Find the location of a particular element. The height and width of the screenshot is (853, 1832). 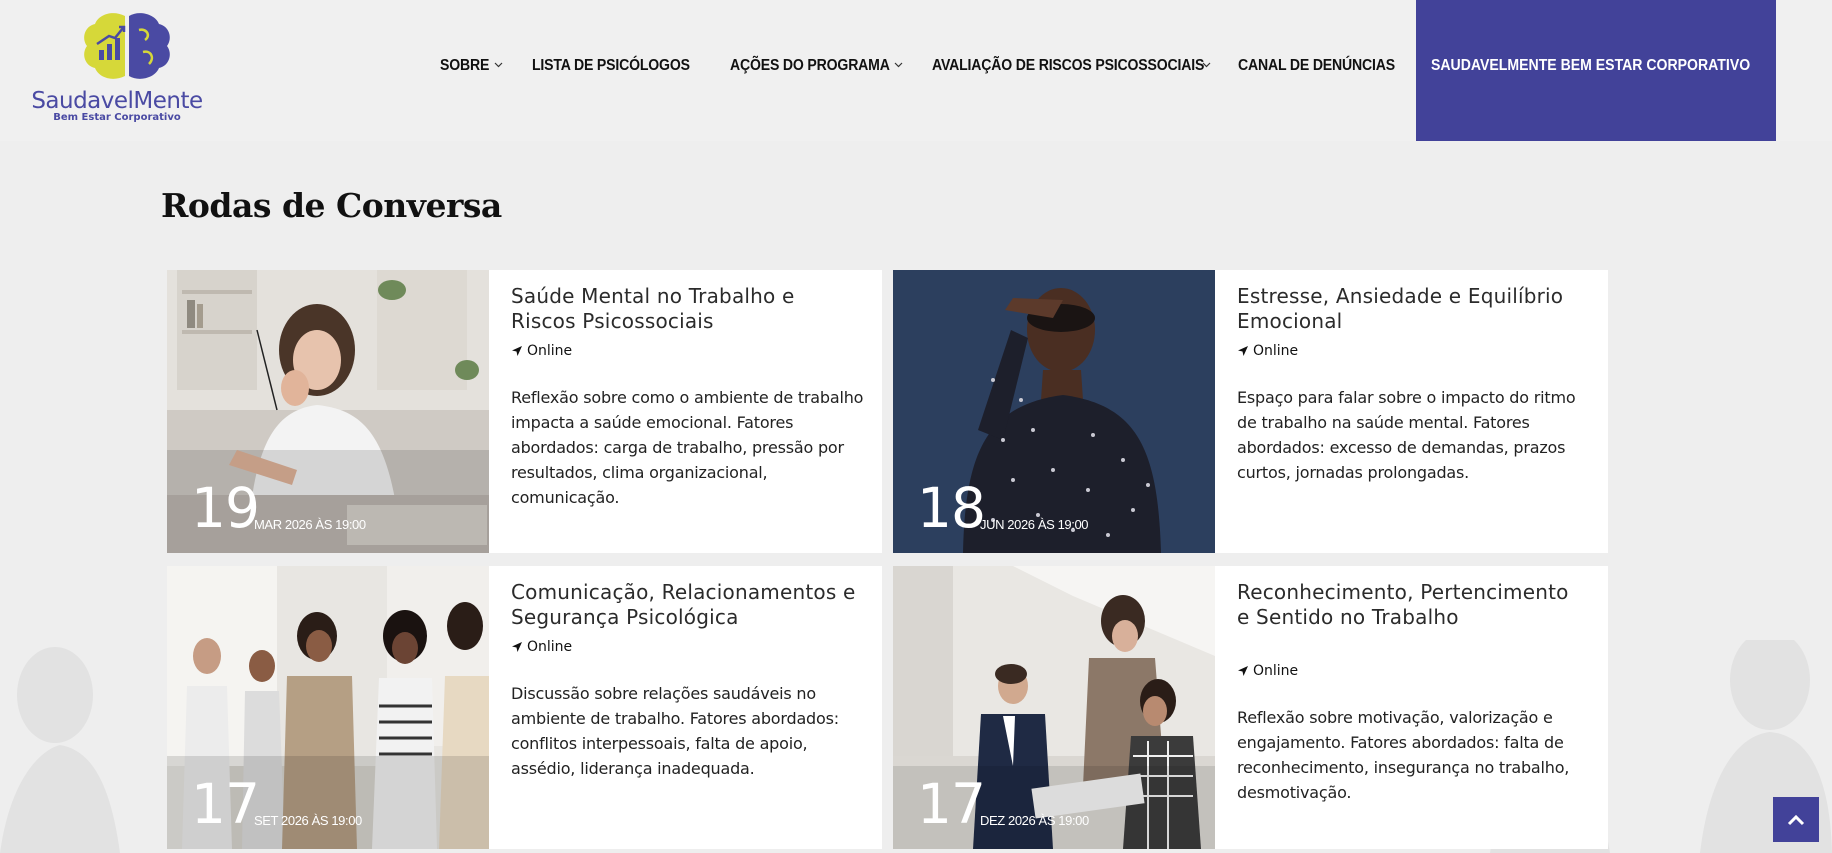

event-date: JUN 2026 ÀS 19:00 is located at coordinates (1034, 524).